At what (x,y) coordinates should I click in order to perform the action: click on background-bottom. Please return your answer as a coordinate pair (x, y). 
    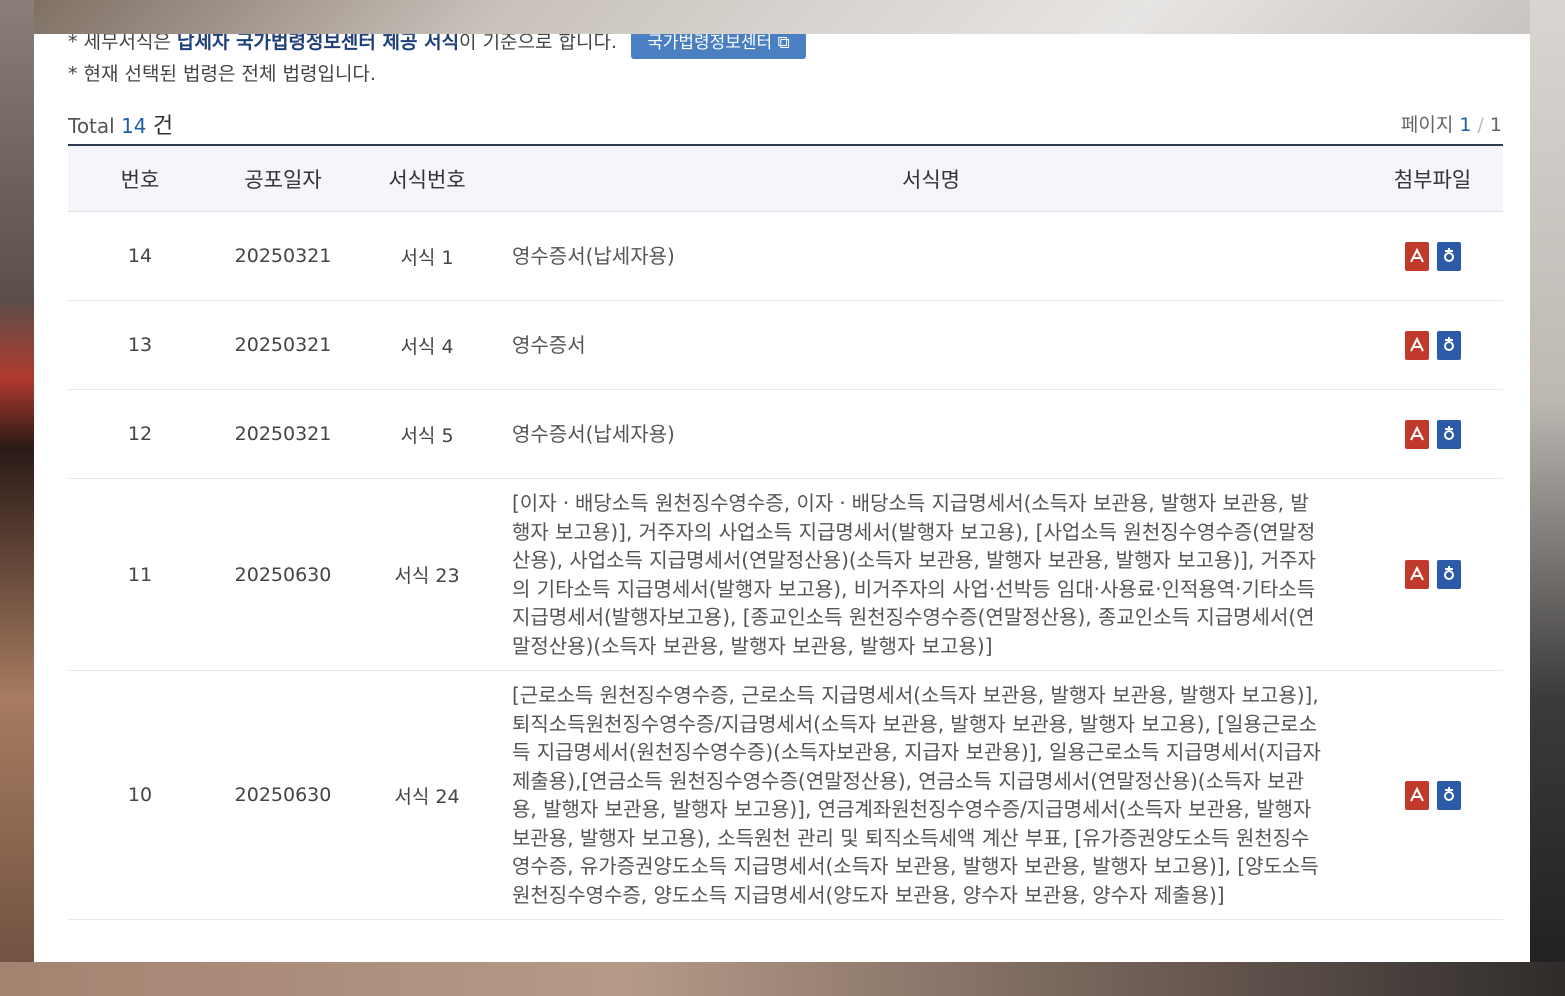
    Looking at the image, I should click on (782, 979).